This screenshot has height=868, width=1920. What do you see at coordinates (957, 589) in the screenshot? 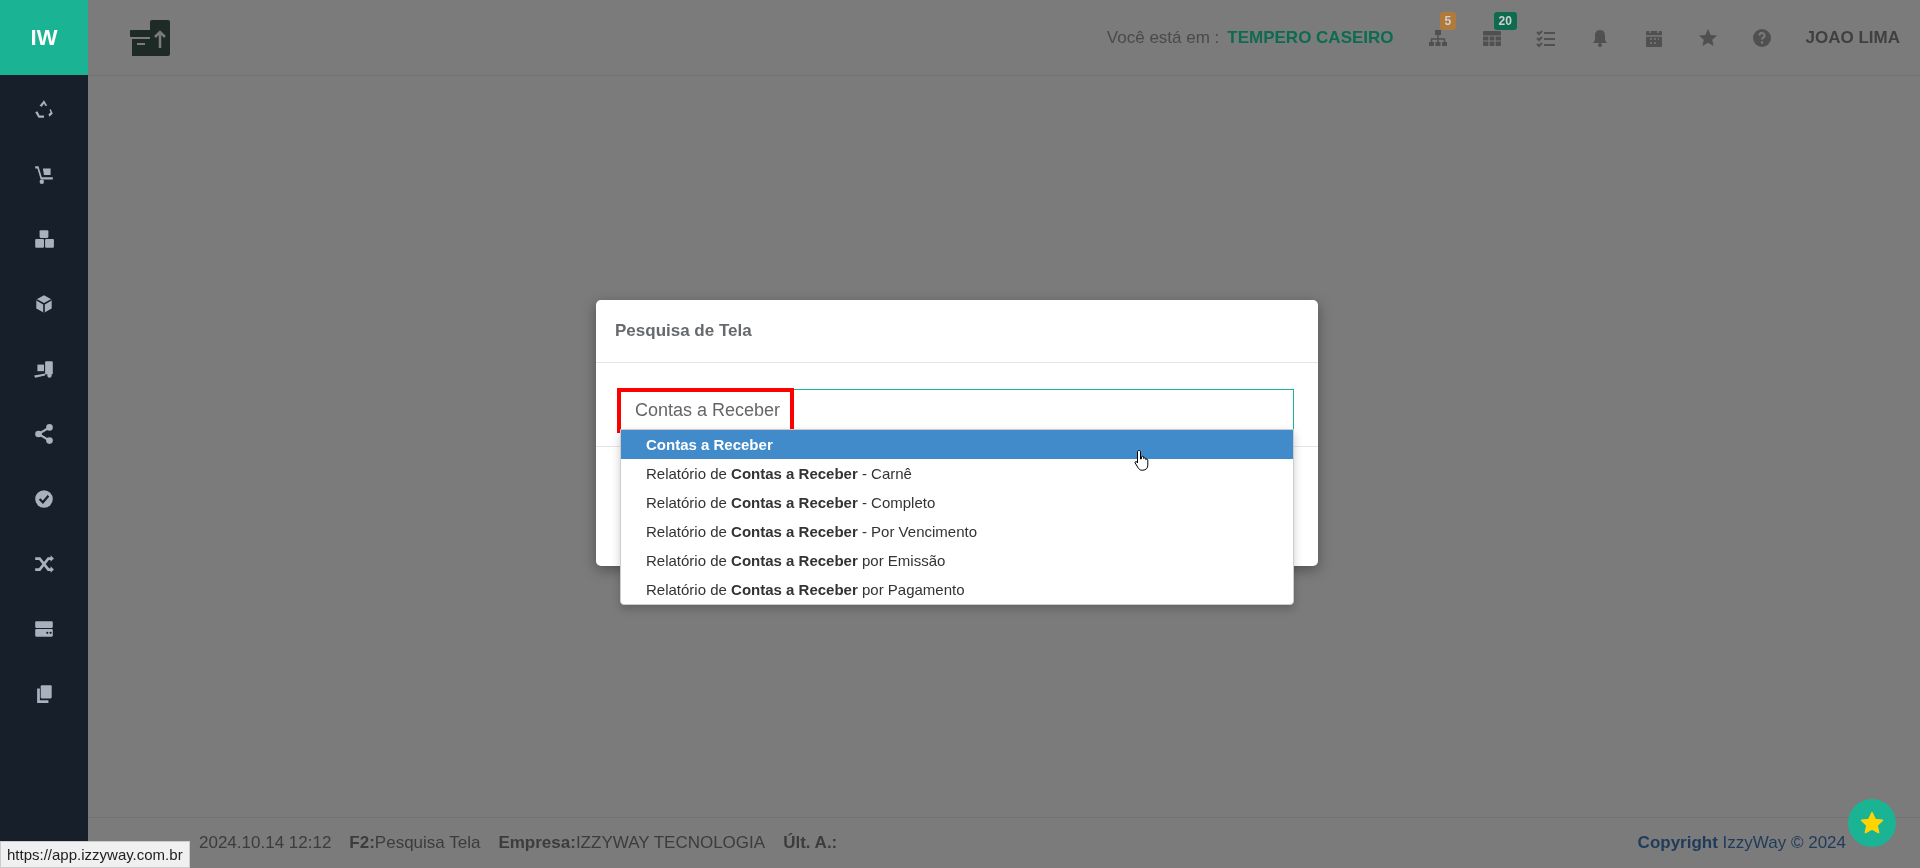
I see `suggestion-item: Relatório de Contas a Receber por Pagamento` at bounding box center [957, 589].